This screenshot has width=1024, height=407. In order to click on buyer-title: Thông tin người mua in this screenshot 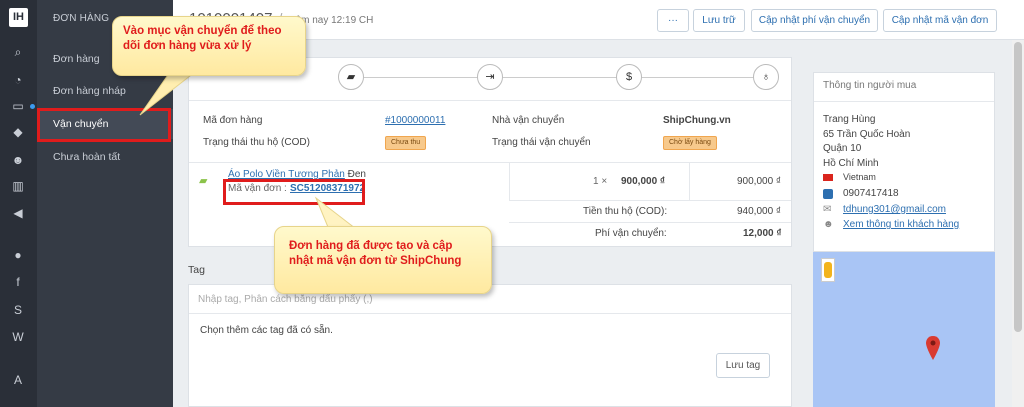, I will do `click(870, 85)`.